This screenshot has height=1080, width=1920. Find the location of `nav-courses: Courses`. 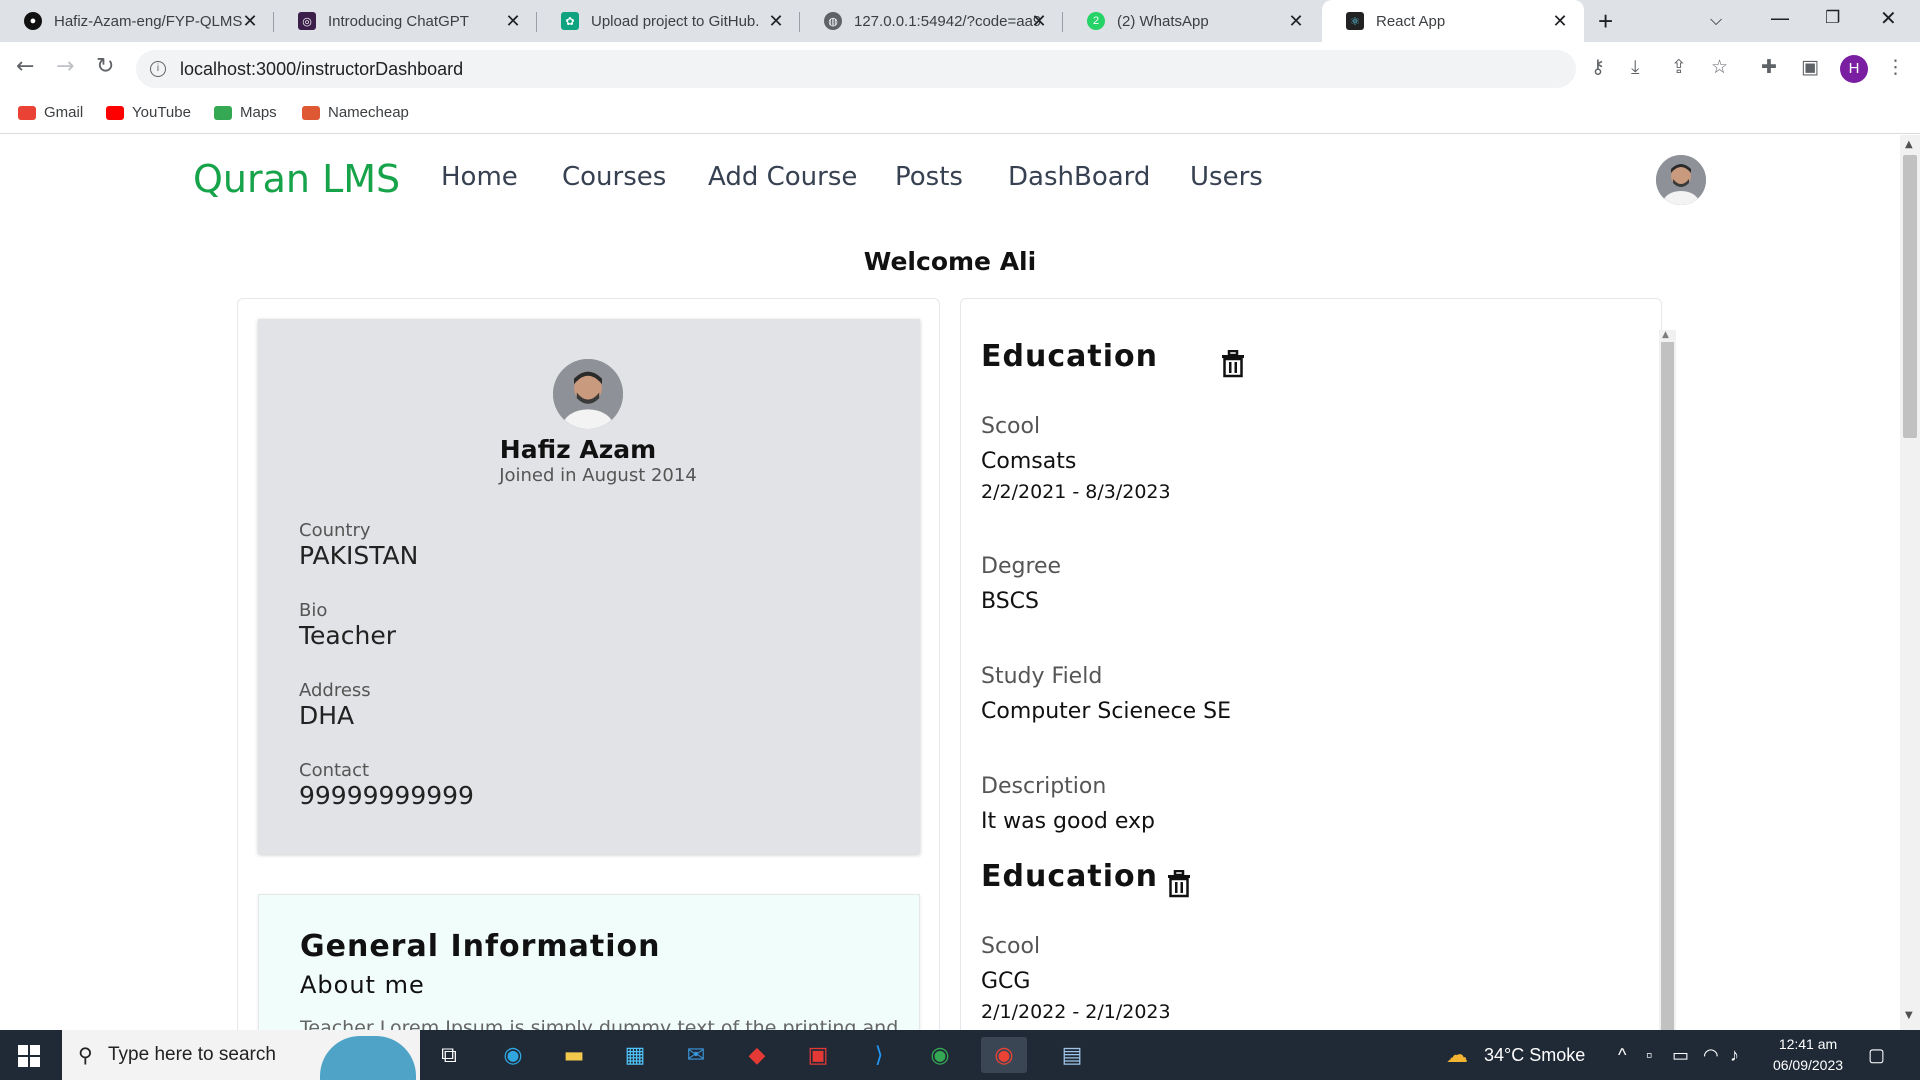

nav-courses: Courses is located at coordinates (614, 177).